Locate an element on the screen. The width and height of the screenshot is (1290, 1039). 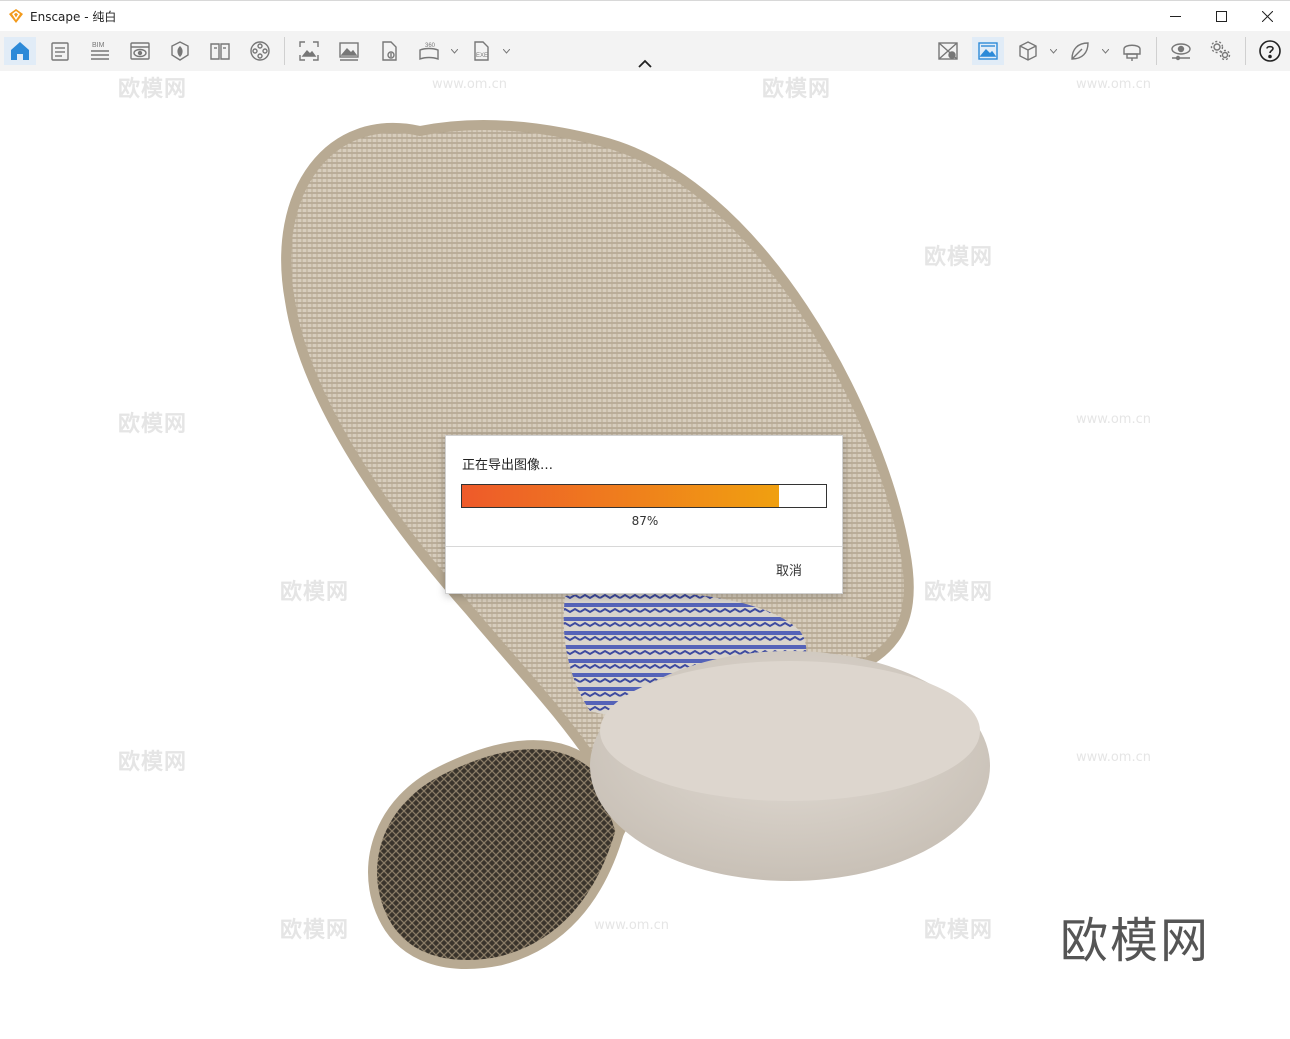
film-reel-icon is located at coordinates (260, 51).